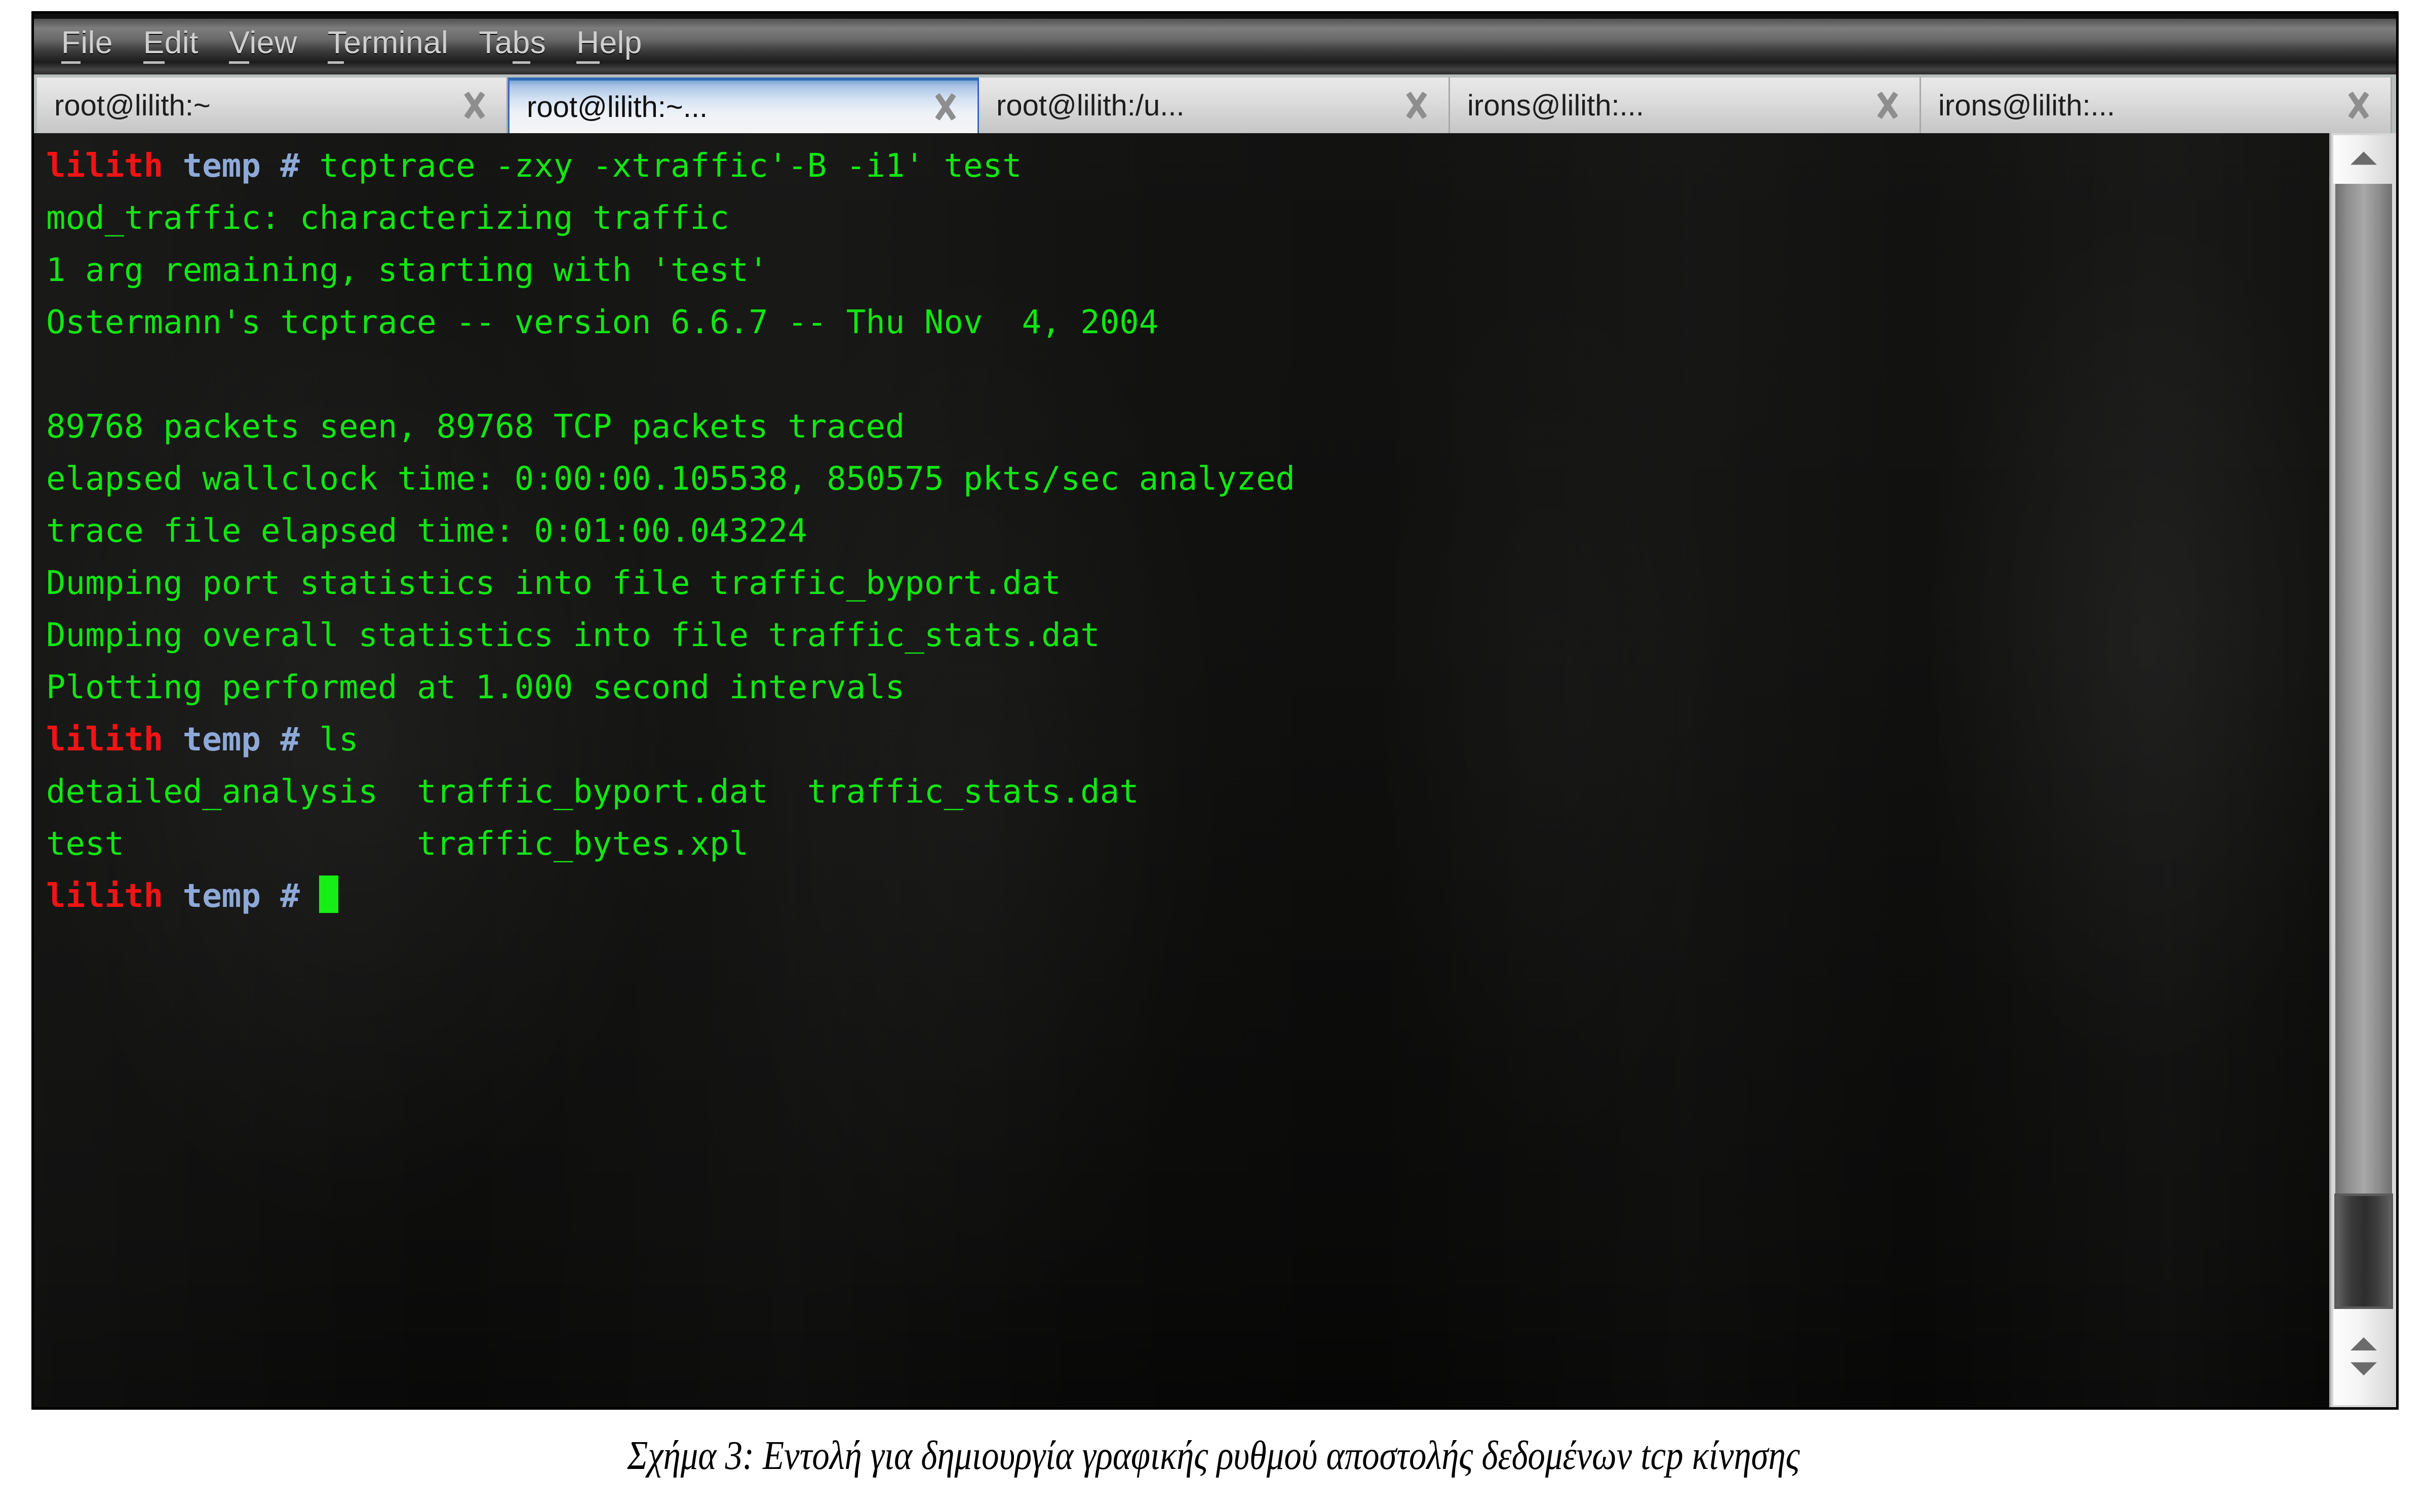  Describe the element at coordinates (398, 844) in the screenshot. I see `terminal-output-text: test traffic_bytes.xpl` at that location.